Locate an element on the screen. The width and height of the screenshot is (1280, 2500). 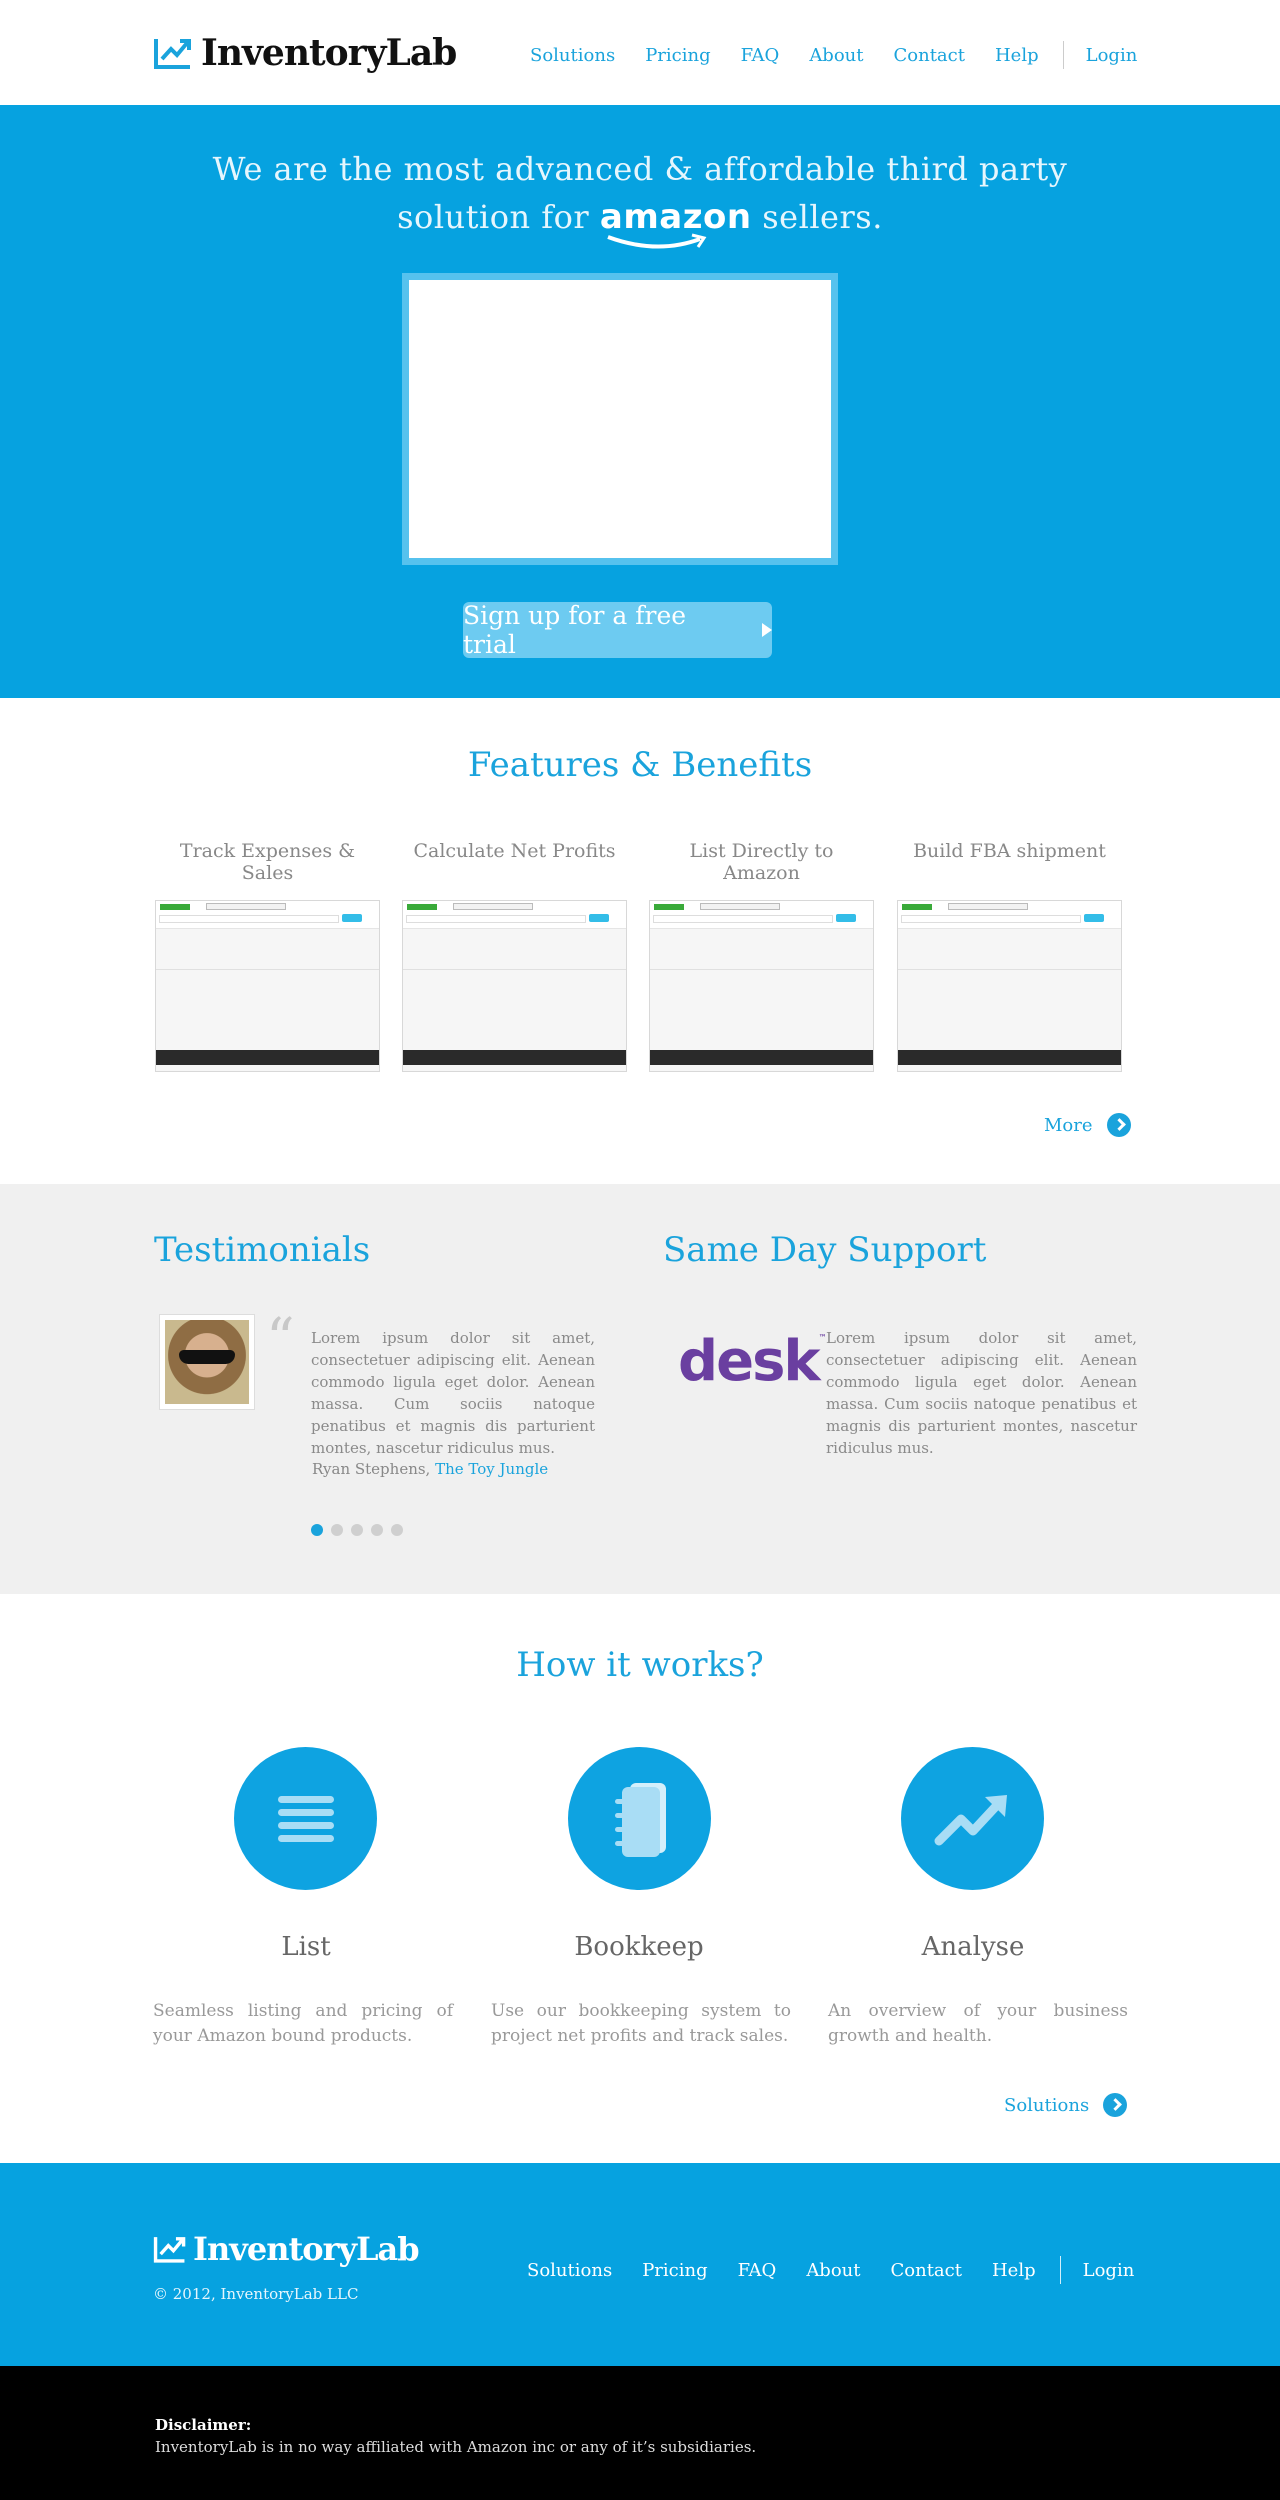
site-logo: InventoryLab is located at coordinates (305, 53).